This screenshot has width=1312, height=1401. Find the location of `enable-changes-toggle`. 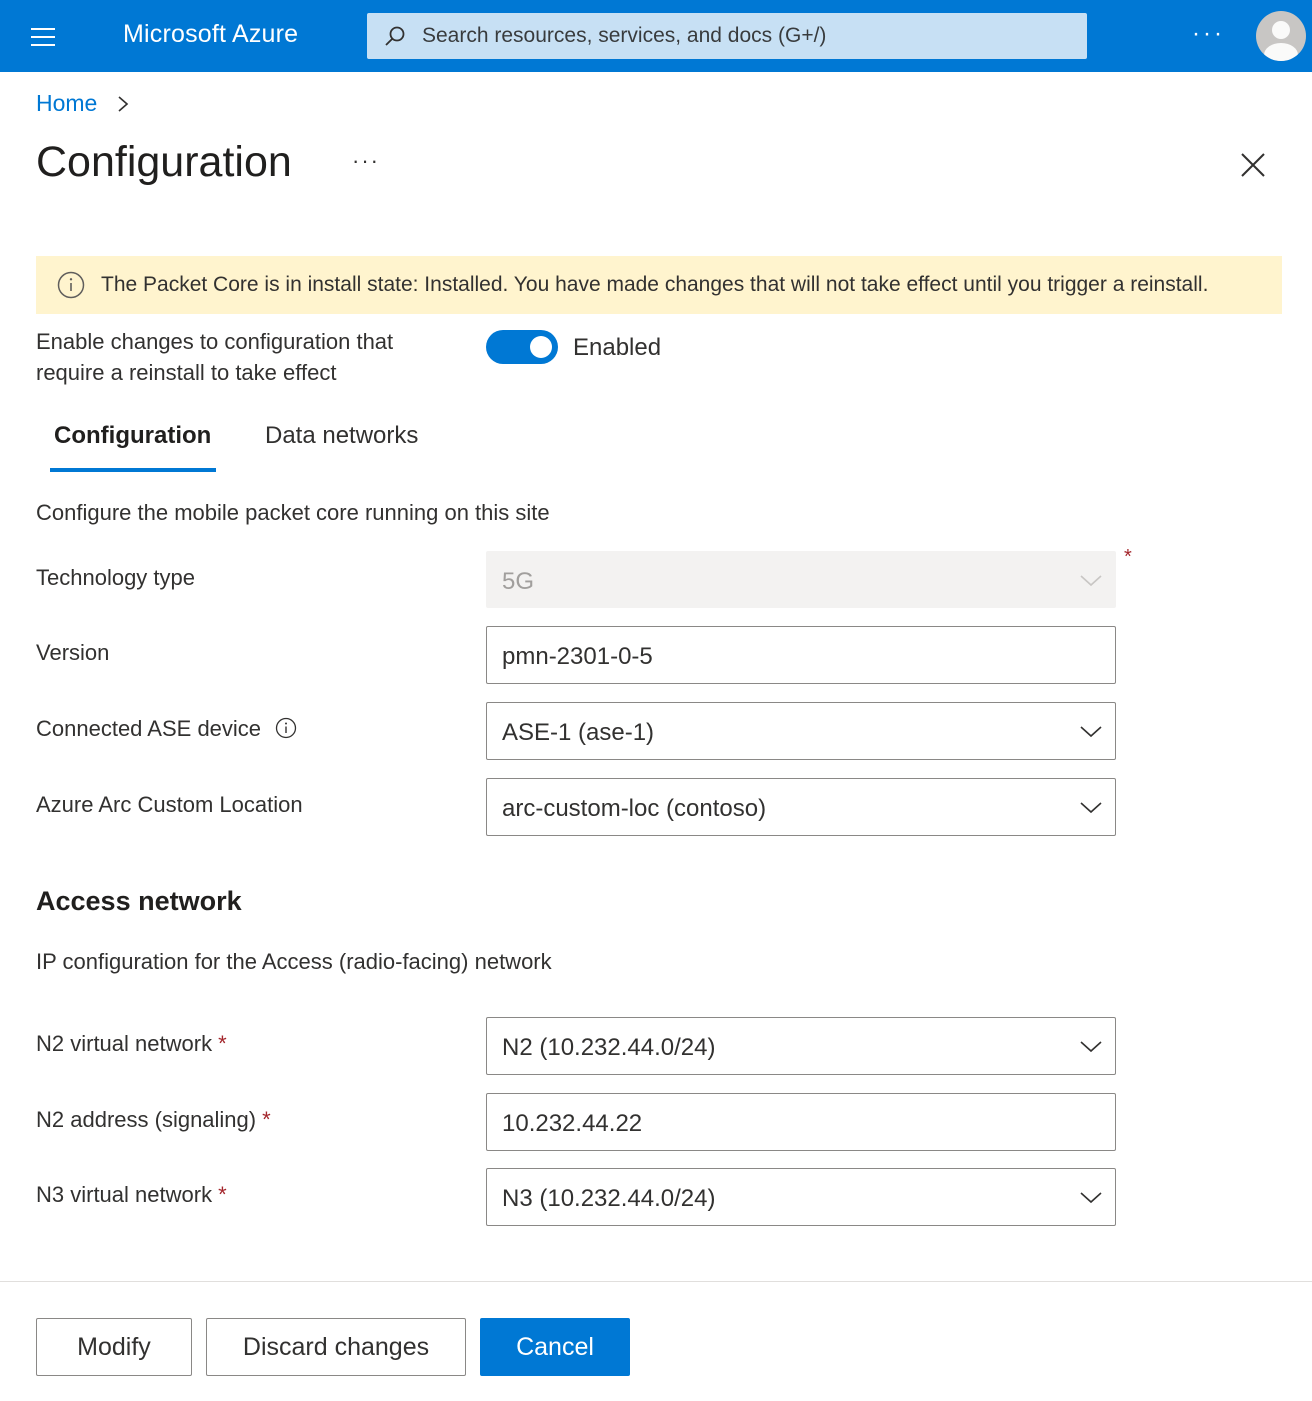

enable-changes-toggle is located at coordinates (522, 347).